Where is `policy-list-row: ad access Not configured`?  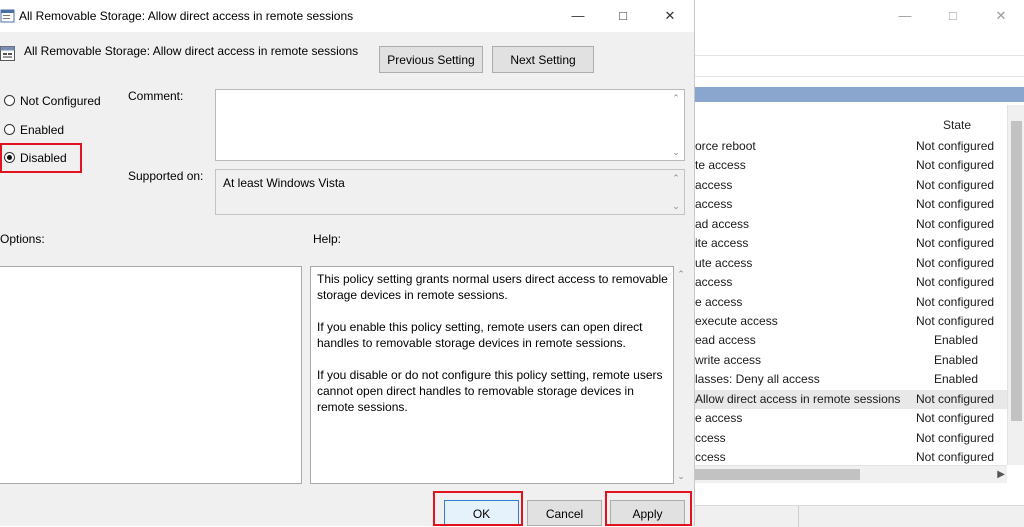
policy-list-row: ad access Not configured is located at coordinates (851, 224).